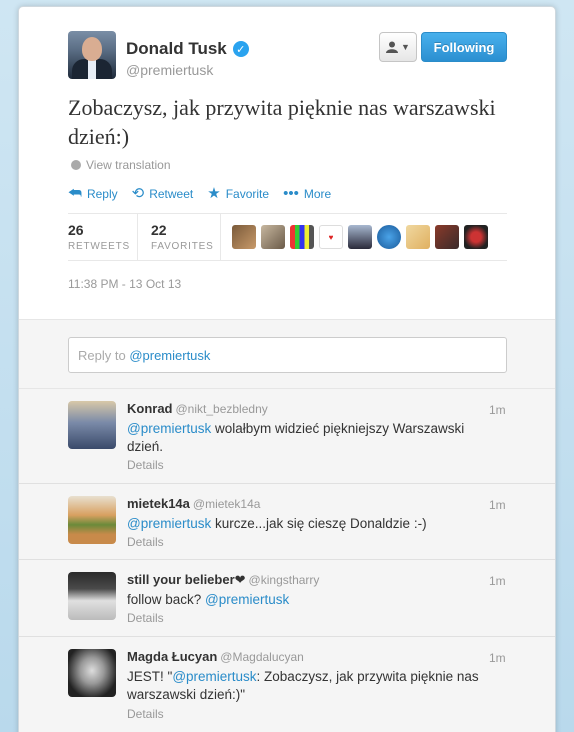 The width and height of the screenshot is (574, 732). Describe the element at coordinates (75, 193) in the screenshot. I see `reply-arrow-icon: ⮪` at that location.